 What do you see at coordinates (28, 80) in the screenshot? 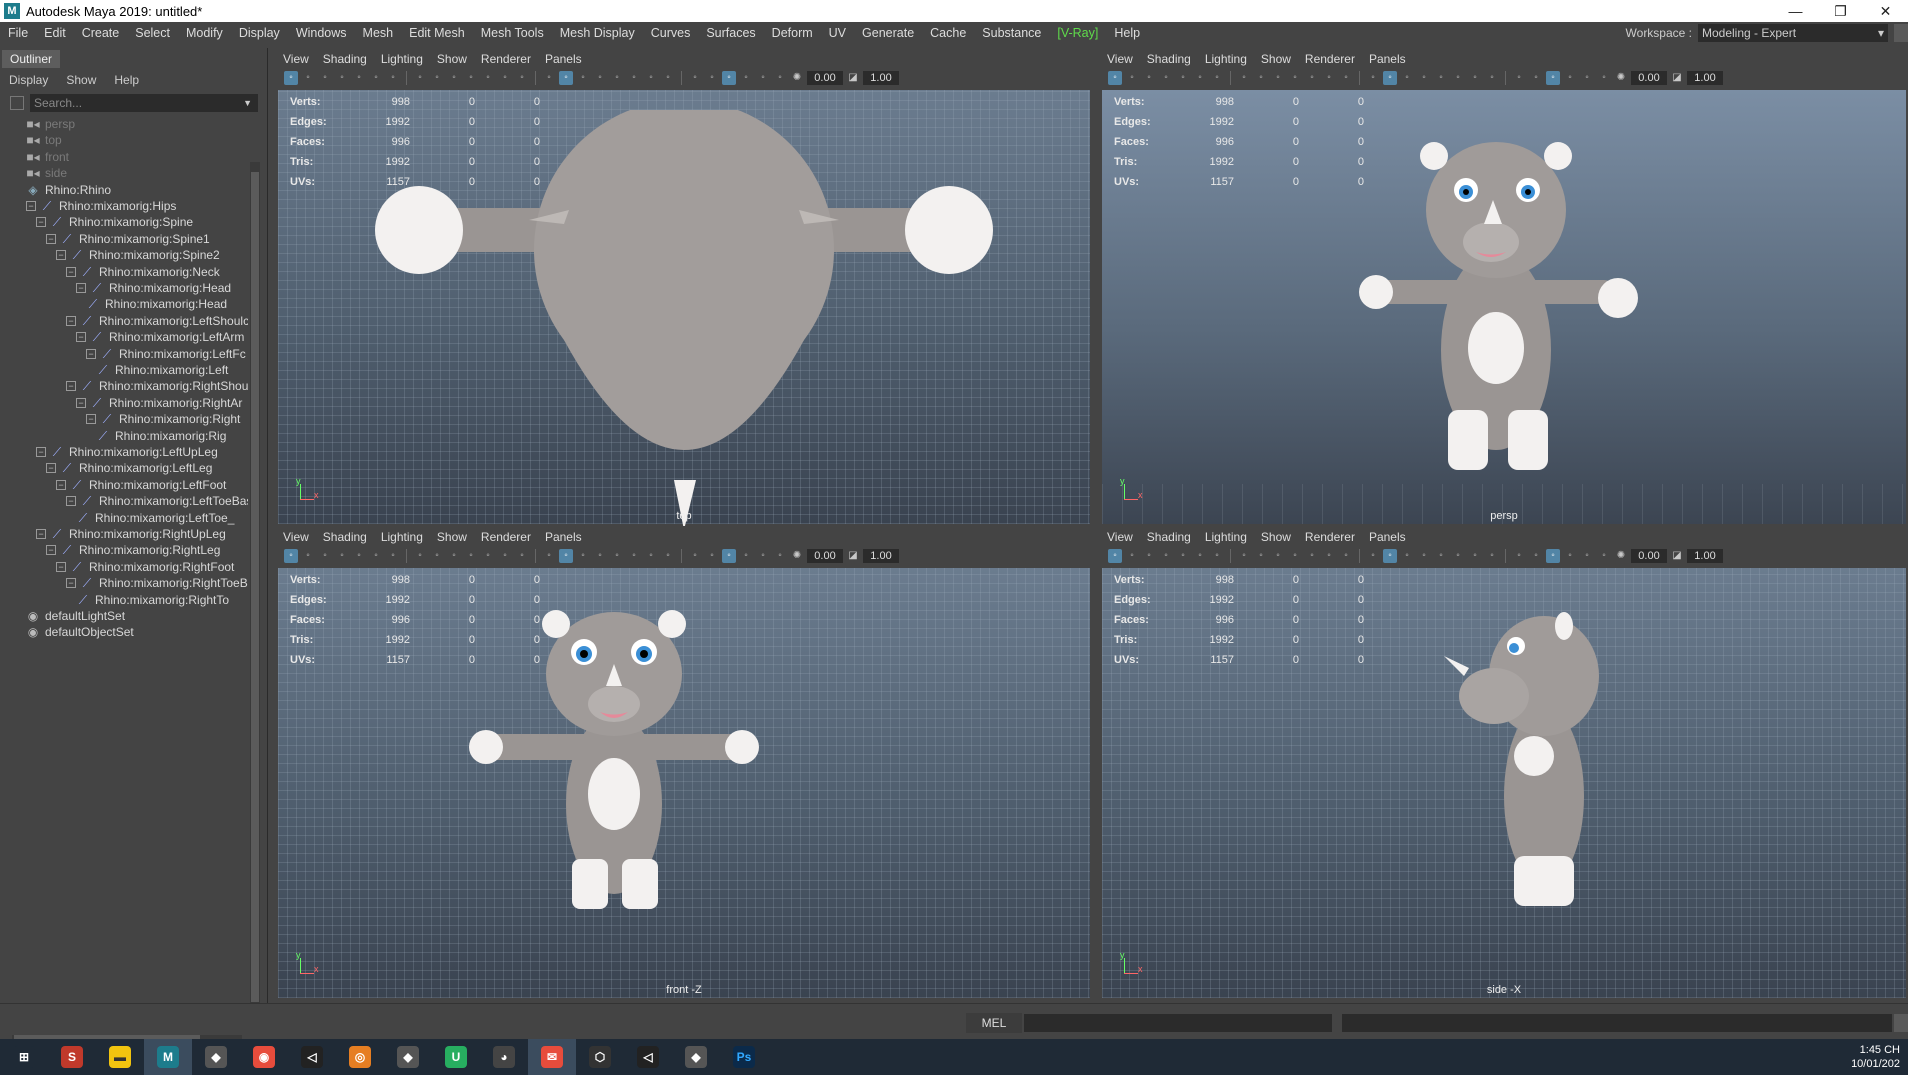
I see `outliner-menu-display: Display` at bounding box center [28, 80].